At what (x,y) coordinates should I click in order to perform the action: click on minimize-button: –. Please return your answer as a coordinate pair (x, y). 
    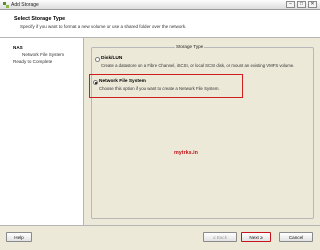
    Looking at the image, I should click on (290, 4).